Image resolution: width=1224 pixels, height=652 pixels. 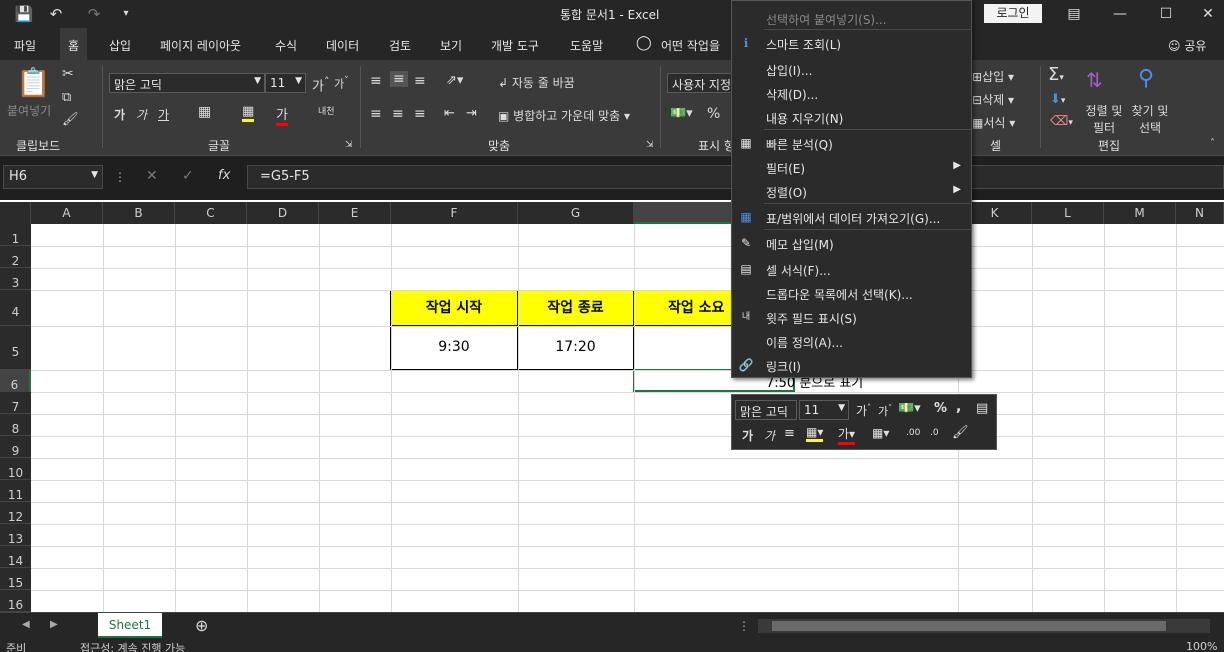 I want to click on login-button: 로그인, so click(x=1013, y=13).